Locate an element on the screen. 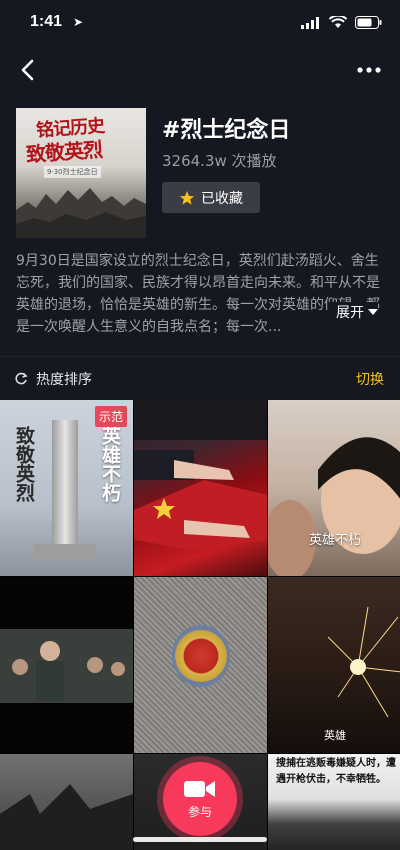 Image resolution: width=400 pixels, height=850 pixels. sort-switch-button: 切换 is located at coordinates (370, 379).